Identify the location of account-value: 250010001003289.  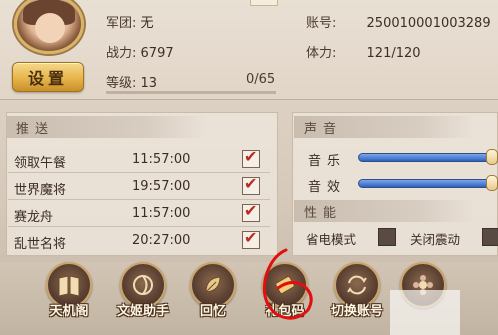
(428, 23).